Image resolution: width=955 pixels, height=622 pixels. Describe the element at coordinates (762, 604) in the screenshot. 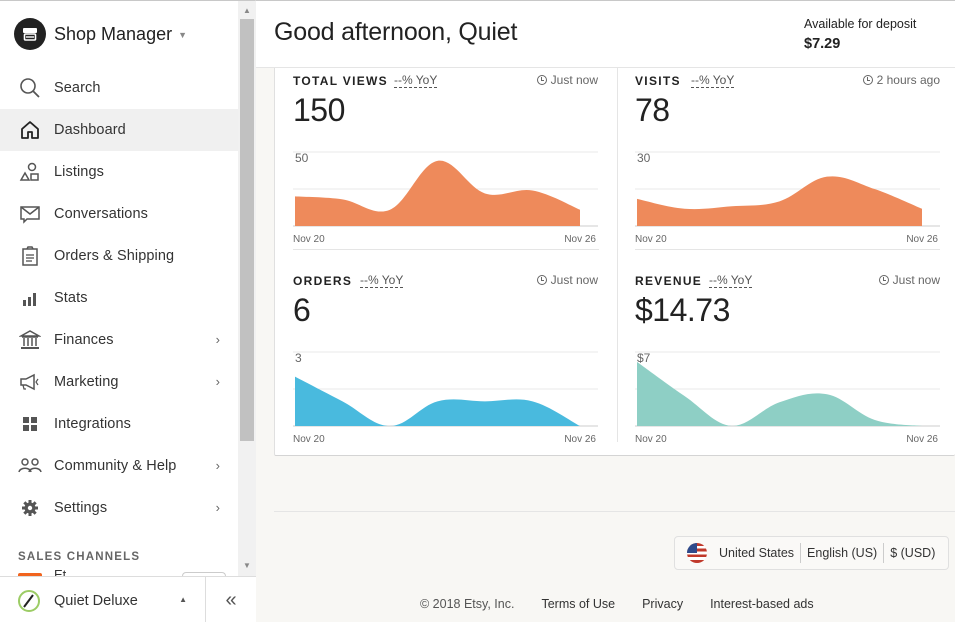

I see `interest-ads-link: Interest-based ads` at that location.